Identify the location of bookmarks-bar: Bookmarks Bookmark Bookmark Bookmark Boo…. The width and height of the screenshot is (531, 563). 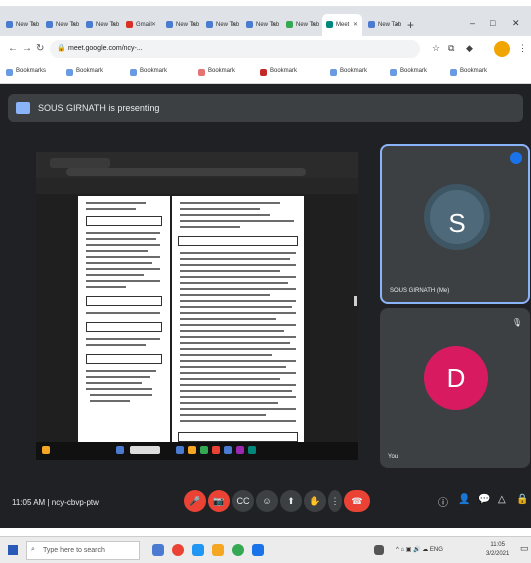
(265, 73).